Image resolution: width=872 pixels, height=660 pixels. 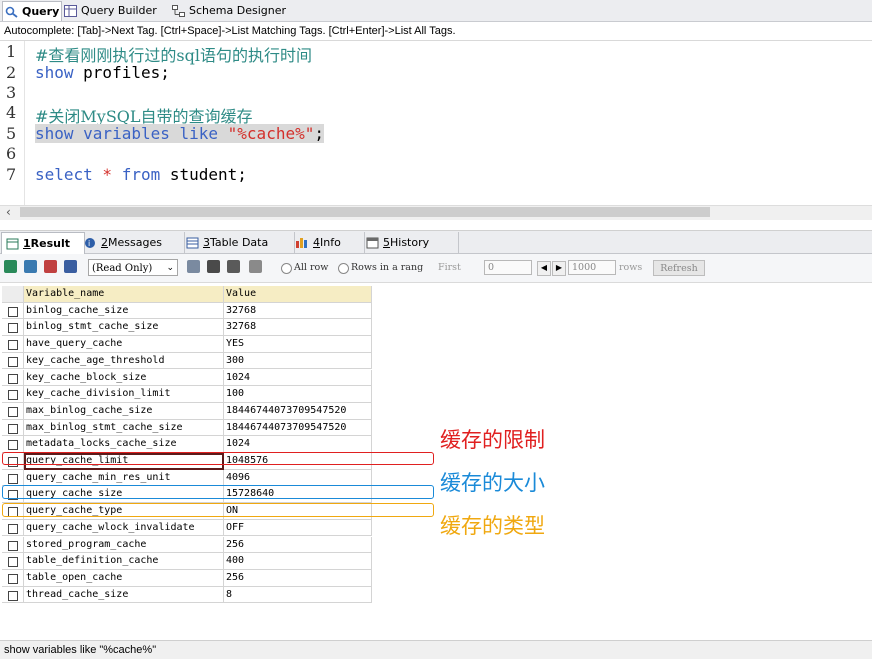 I want to click on tab-result: 1 Result, so click(x=43, y=243).